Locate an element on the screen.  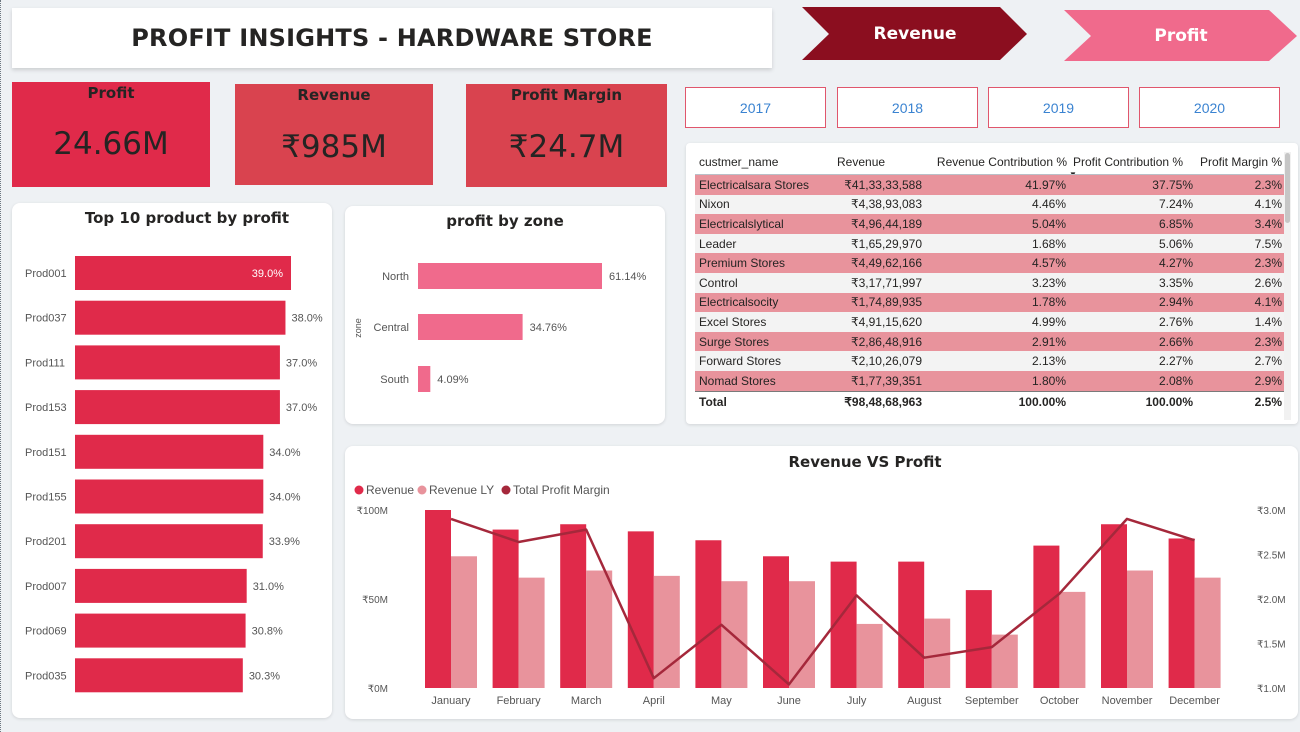
product-tick-label: Prod069 is located at coordinates (46, 632).